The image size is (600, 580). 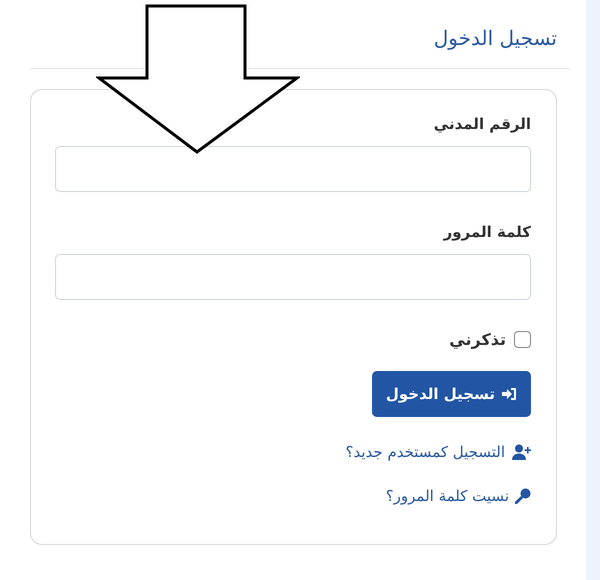 What do you see at coordinates (482, 124) in the screenshot?
I see `field-label: الرقم المدني` at bounding box center [482, 124].